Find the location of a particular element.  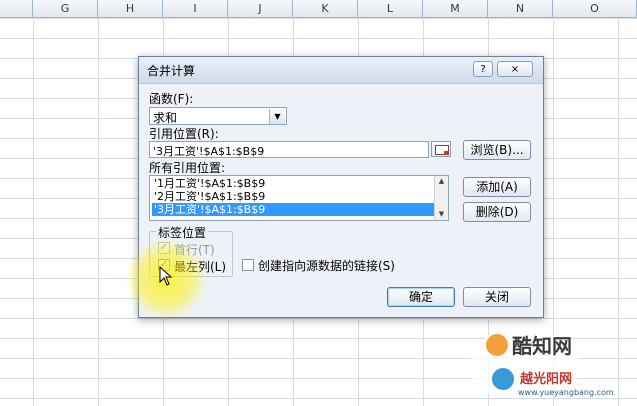

create-links-label: 创建指向源数据的链接(S) is located at coordinates (326, 266).